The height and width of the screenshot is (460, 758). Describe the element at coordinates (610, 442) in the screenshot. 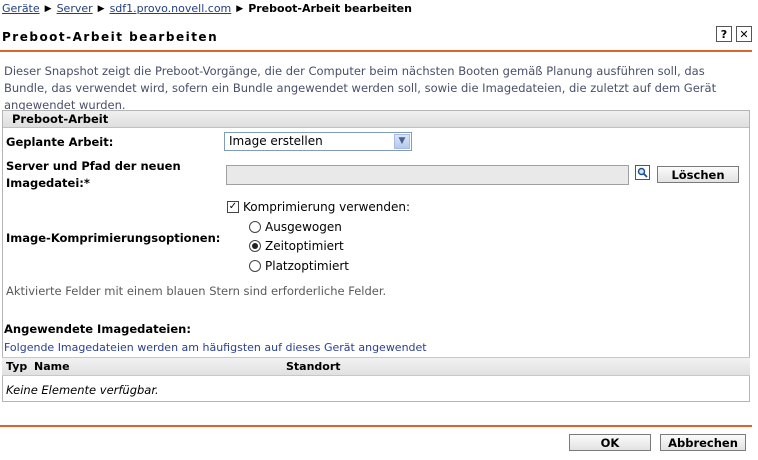

I see `ok-button: OK` at that location.